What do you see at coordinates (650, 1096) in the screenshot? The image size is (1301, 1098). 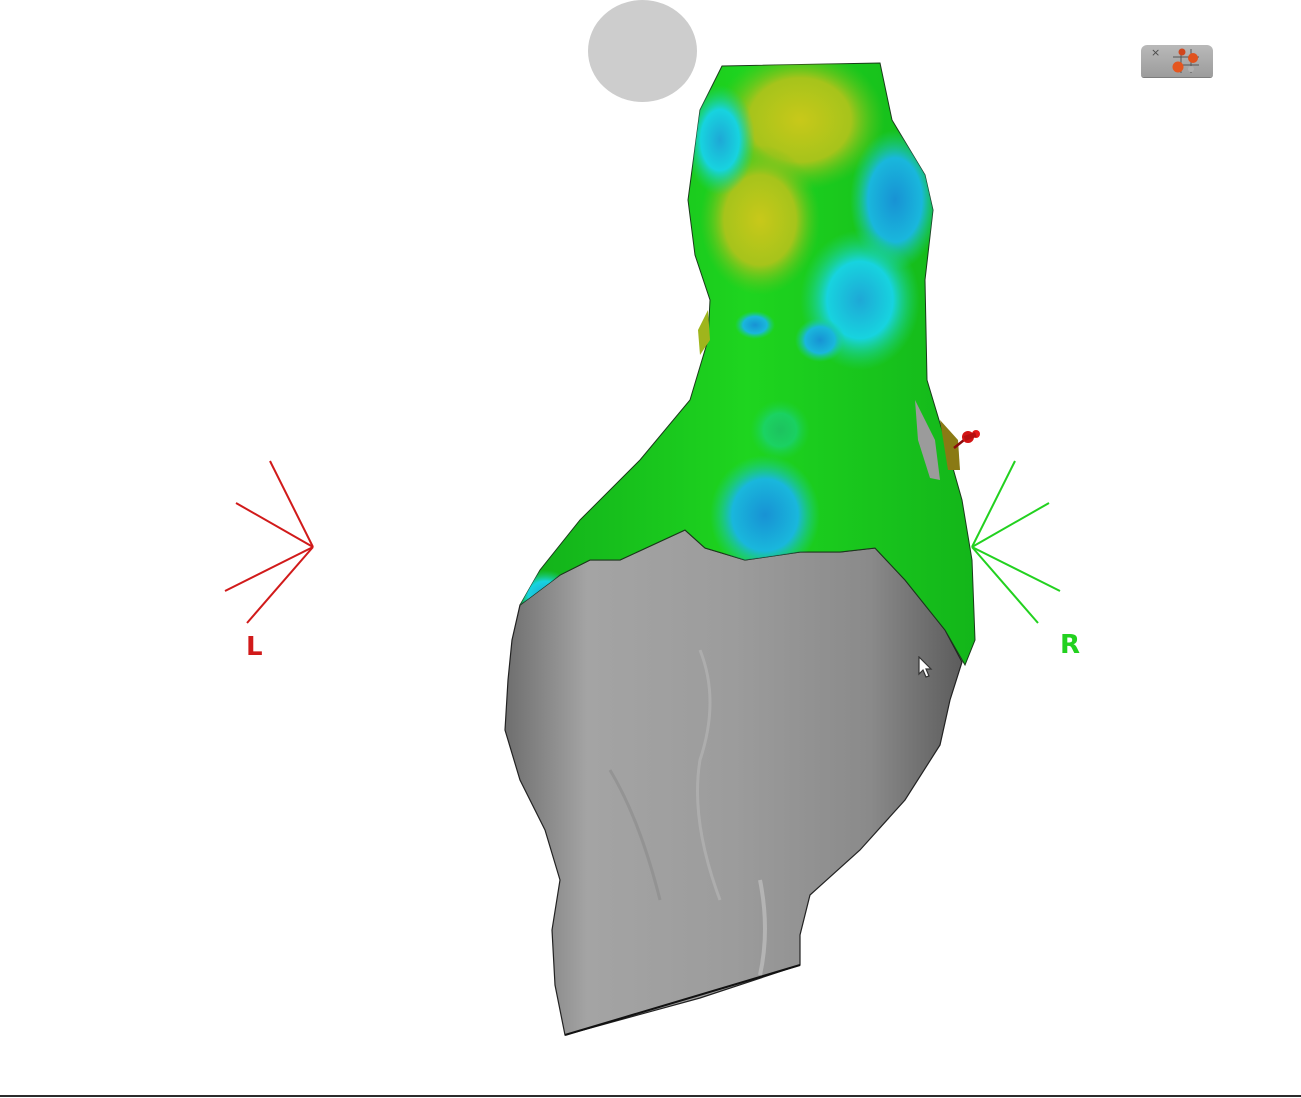 I see `bottom-divider` at bounding box center [650, 1096].